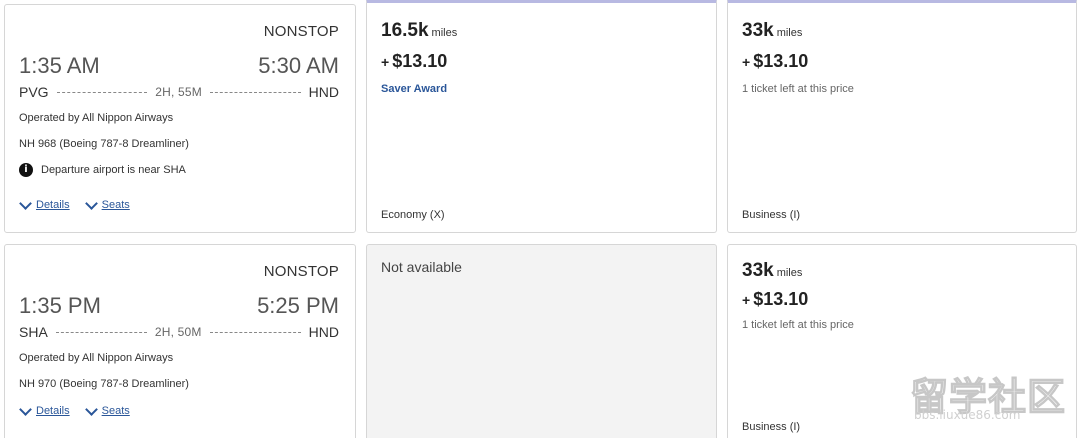 The width and height of the screenshot is (1080, 438). What do you see at coordinates (59, 65) in the screenshot?
I see `departure-time: 1:35 AM` at bounding box center [59, 65].